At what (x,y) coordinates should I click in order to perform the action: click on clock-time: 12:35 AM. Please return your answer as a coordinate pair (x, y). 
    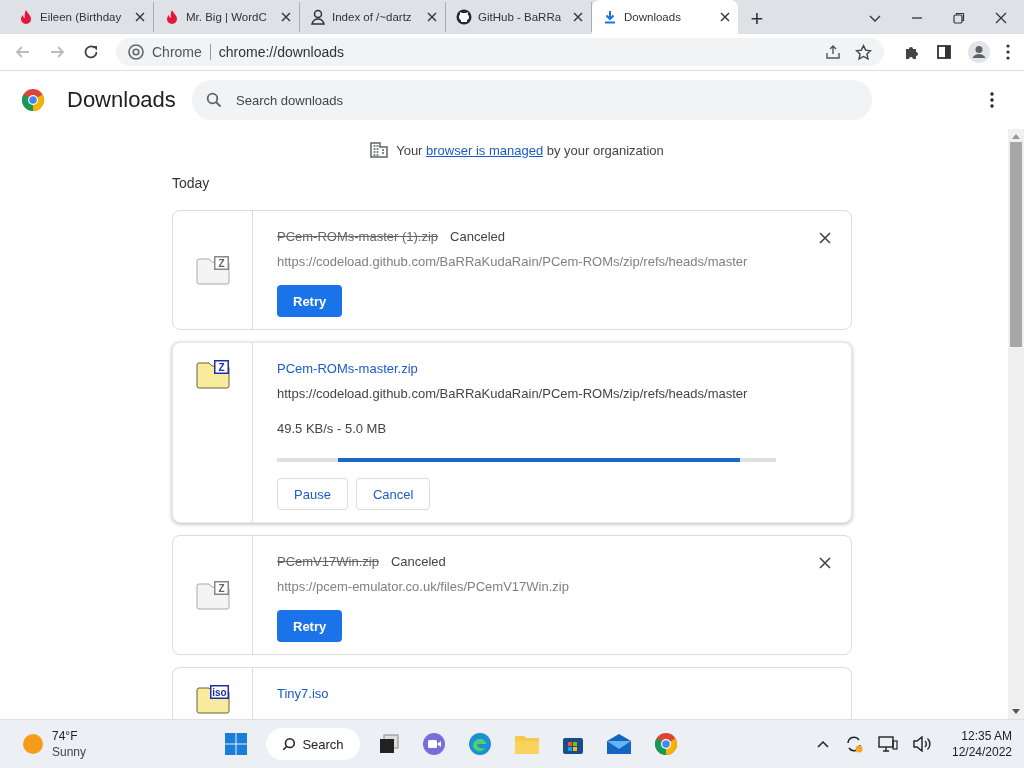
    Looking at the image, I should click on (986, 736).